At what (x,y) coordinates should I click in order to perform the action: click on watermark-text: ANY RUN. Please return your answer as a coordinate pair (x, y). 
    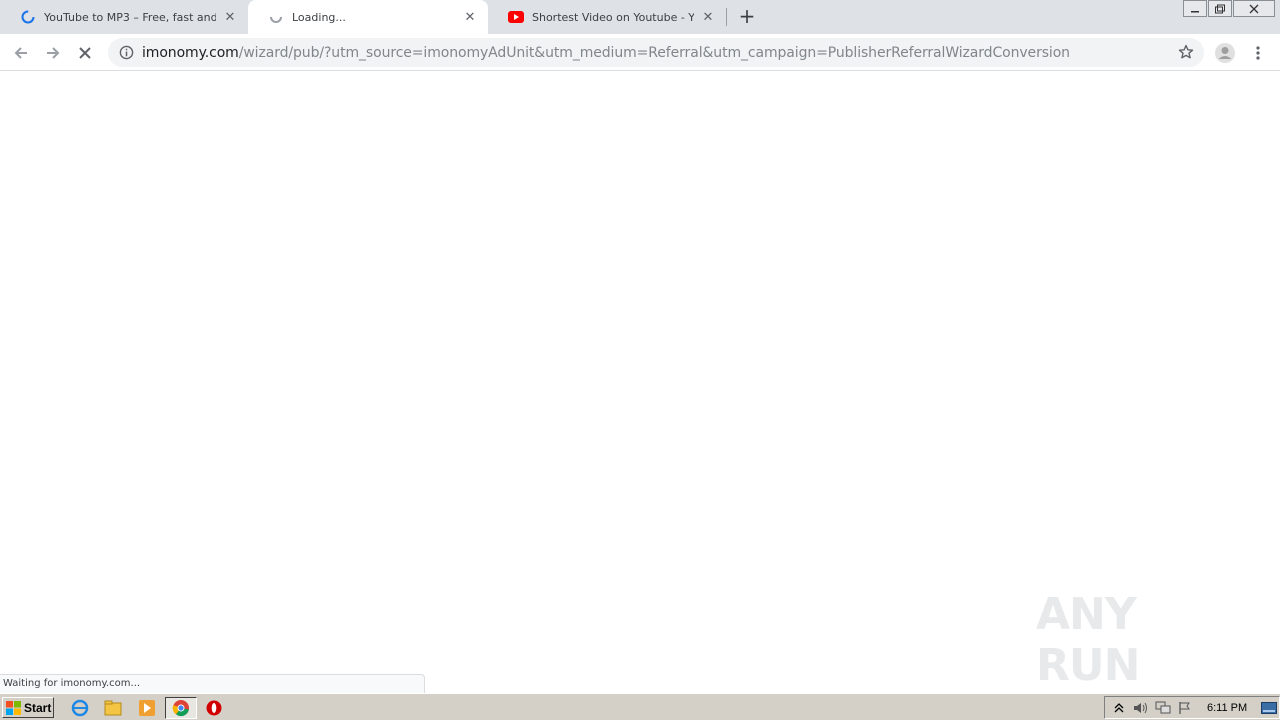
    Looking at the image, I should click on (1088, 640).